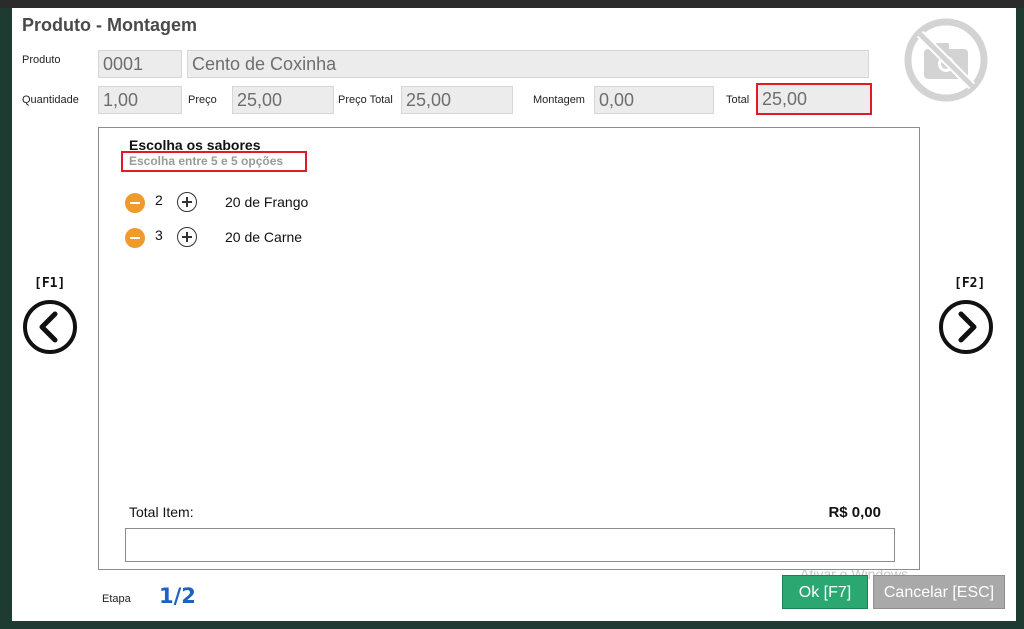 The height and width of the screenshot is (629, 1024). Describe the element at coordinates (939, 592) in the screenshot. I see `cancel-button: Cancelar [ESC]` at that location.